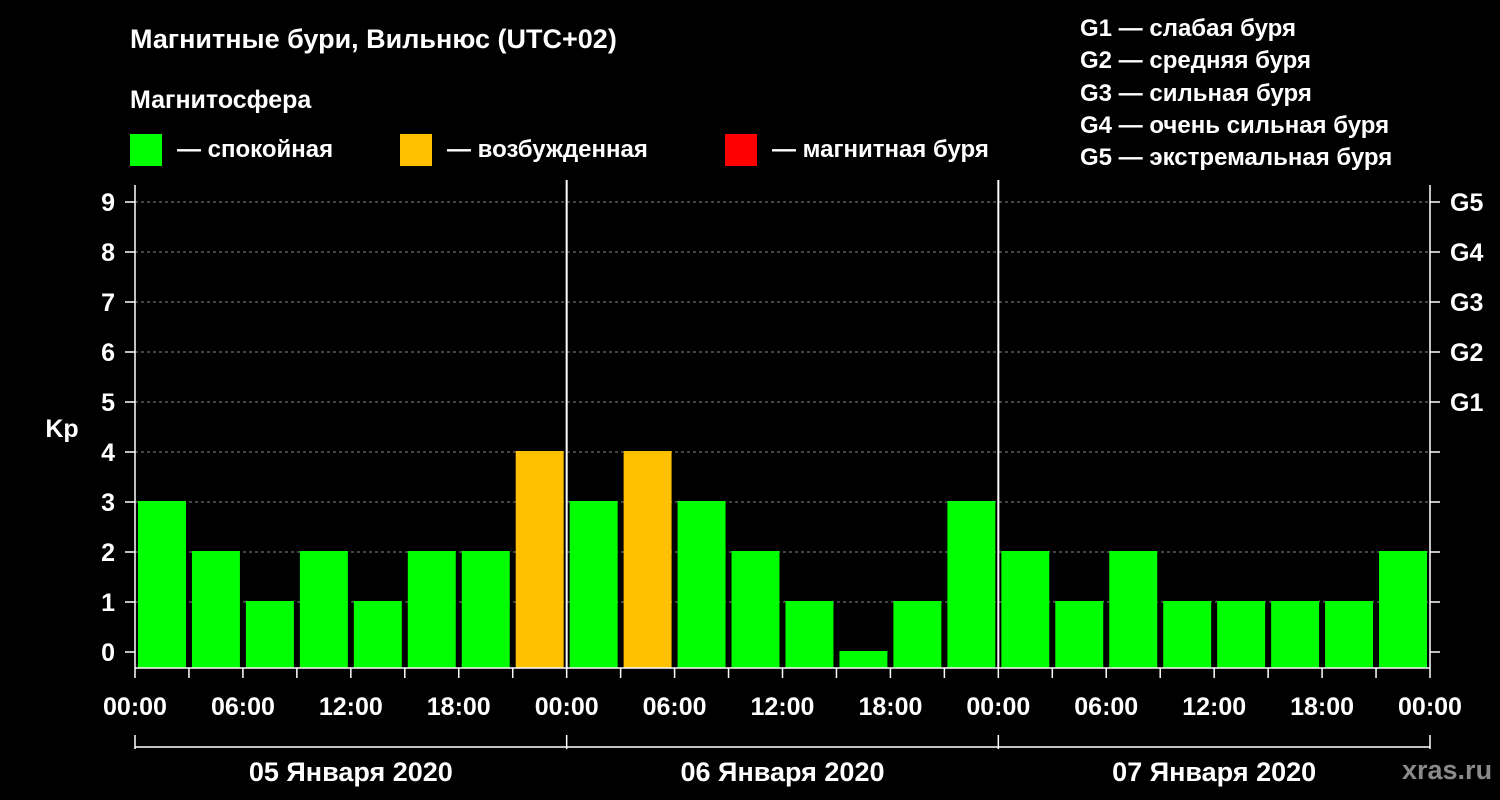 This screenshot has width=1500, height=800. I want to click on g-scale-label: G4, so click(1466, 253).